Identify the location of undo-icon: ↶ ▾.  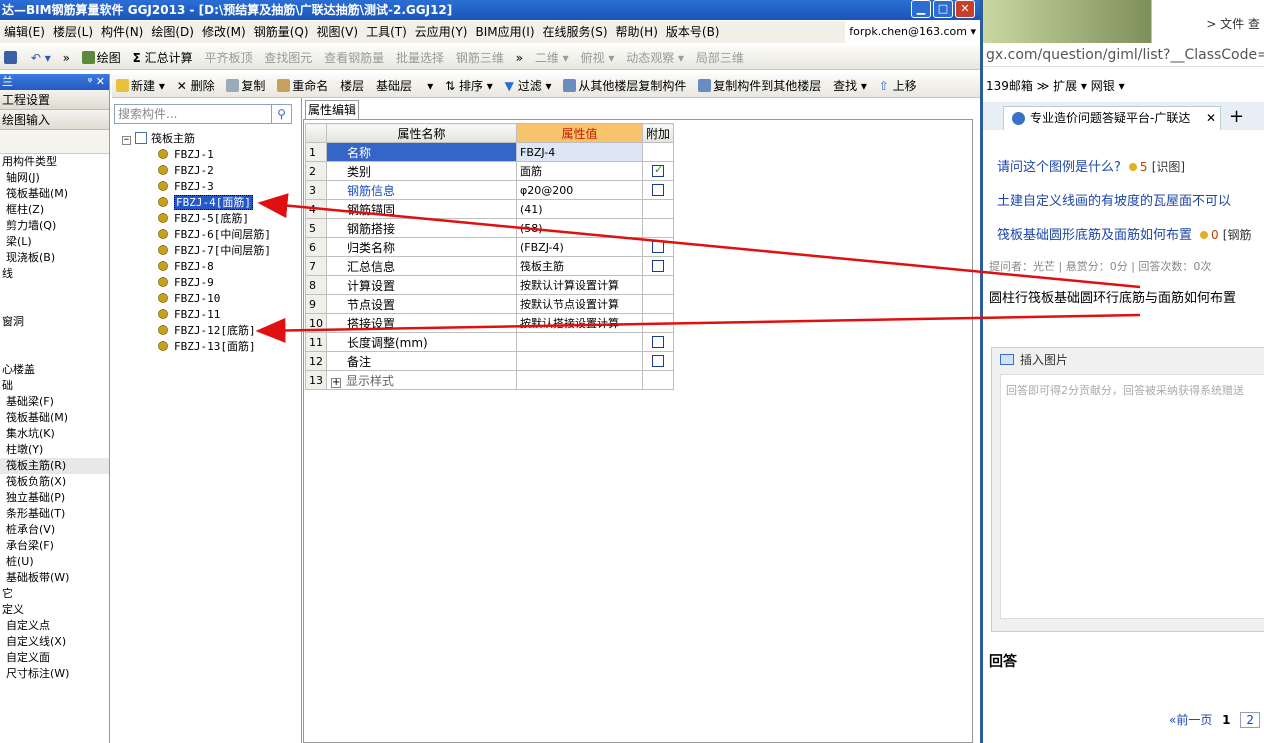
(41, 58).